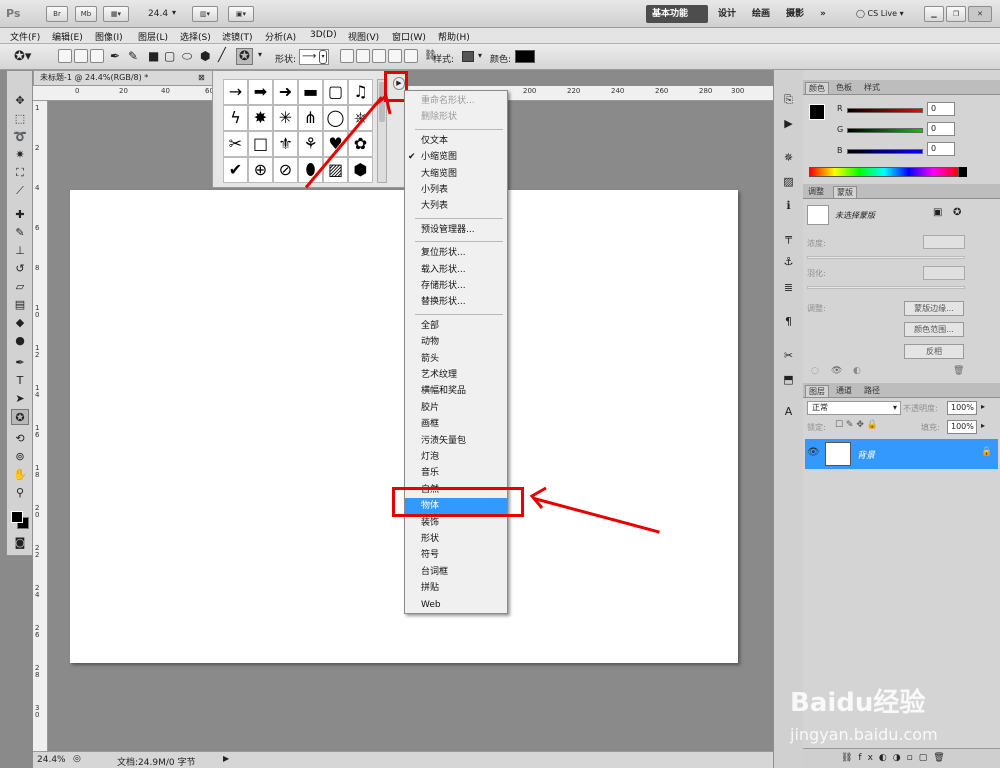 The image size is (1000, 768). Describe the element at coordinates (133, 56) in the screenshot. I see `freeform-pen-icon: ✎` at that location.